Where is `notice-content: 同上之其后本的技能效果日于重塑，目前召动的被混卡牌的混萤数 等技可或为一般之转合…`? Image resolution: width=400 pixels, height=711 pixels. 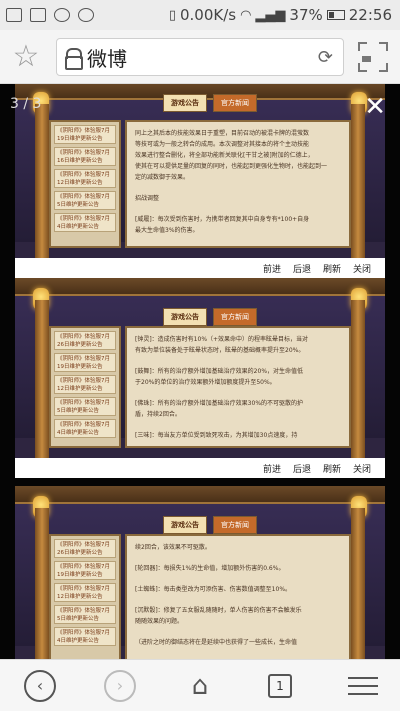
notice-content: 同上之其后本的技能效果日于重塑，目前召动的被混卡牌的混萤数 等技可或为一般之转合… is located at coordinates (238, 184).